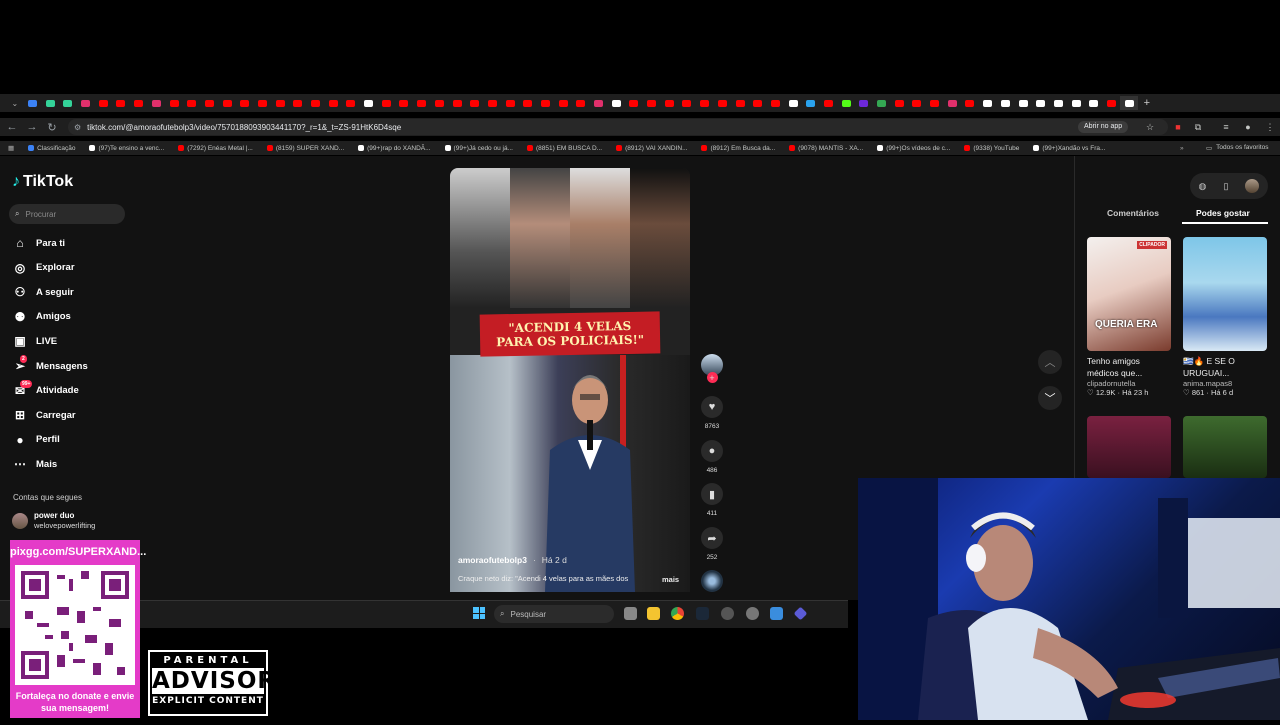  Describe the element at coordinates (44, 415) in the screenshot. I see `sidebar-item-upload: ⊞ Carregar` at that location.